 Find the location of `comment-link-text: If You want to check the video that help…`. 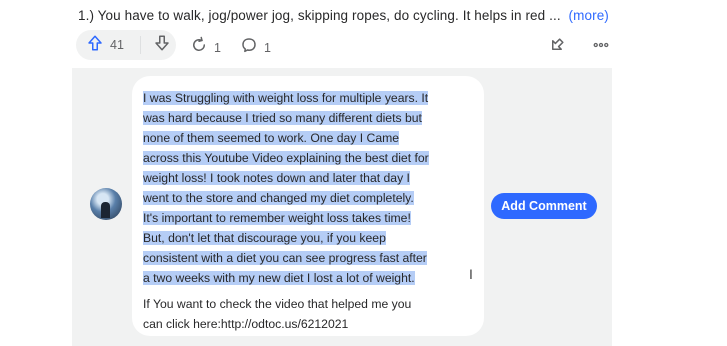

comment-link-text: If You want to check the video that help… is located at coordinates (308, 314).